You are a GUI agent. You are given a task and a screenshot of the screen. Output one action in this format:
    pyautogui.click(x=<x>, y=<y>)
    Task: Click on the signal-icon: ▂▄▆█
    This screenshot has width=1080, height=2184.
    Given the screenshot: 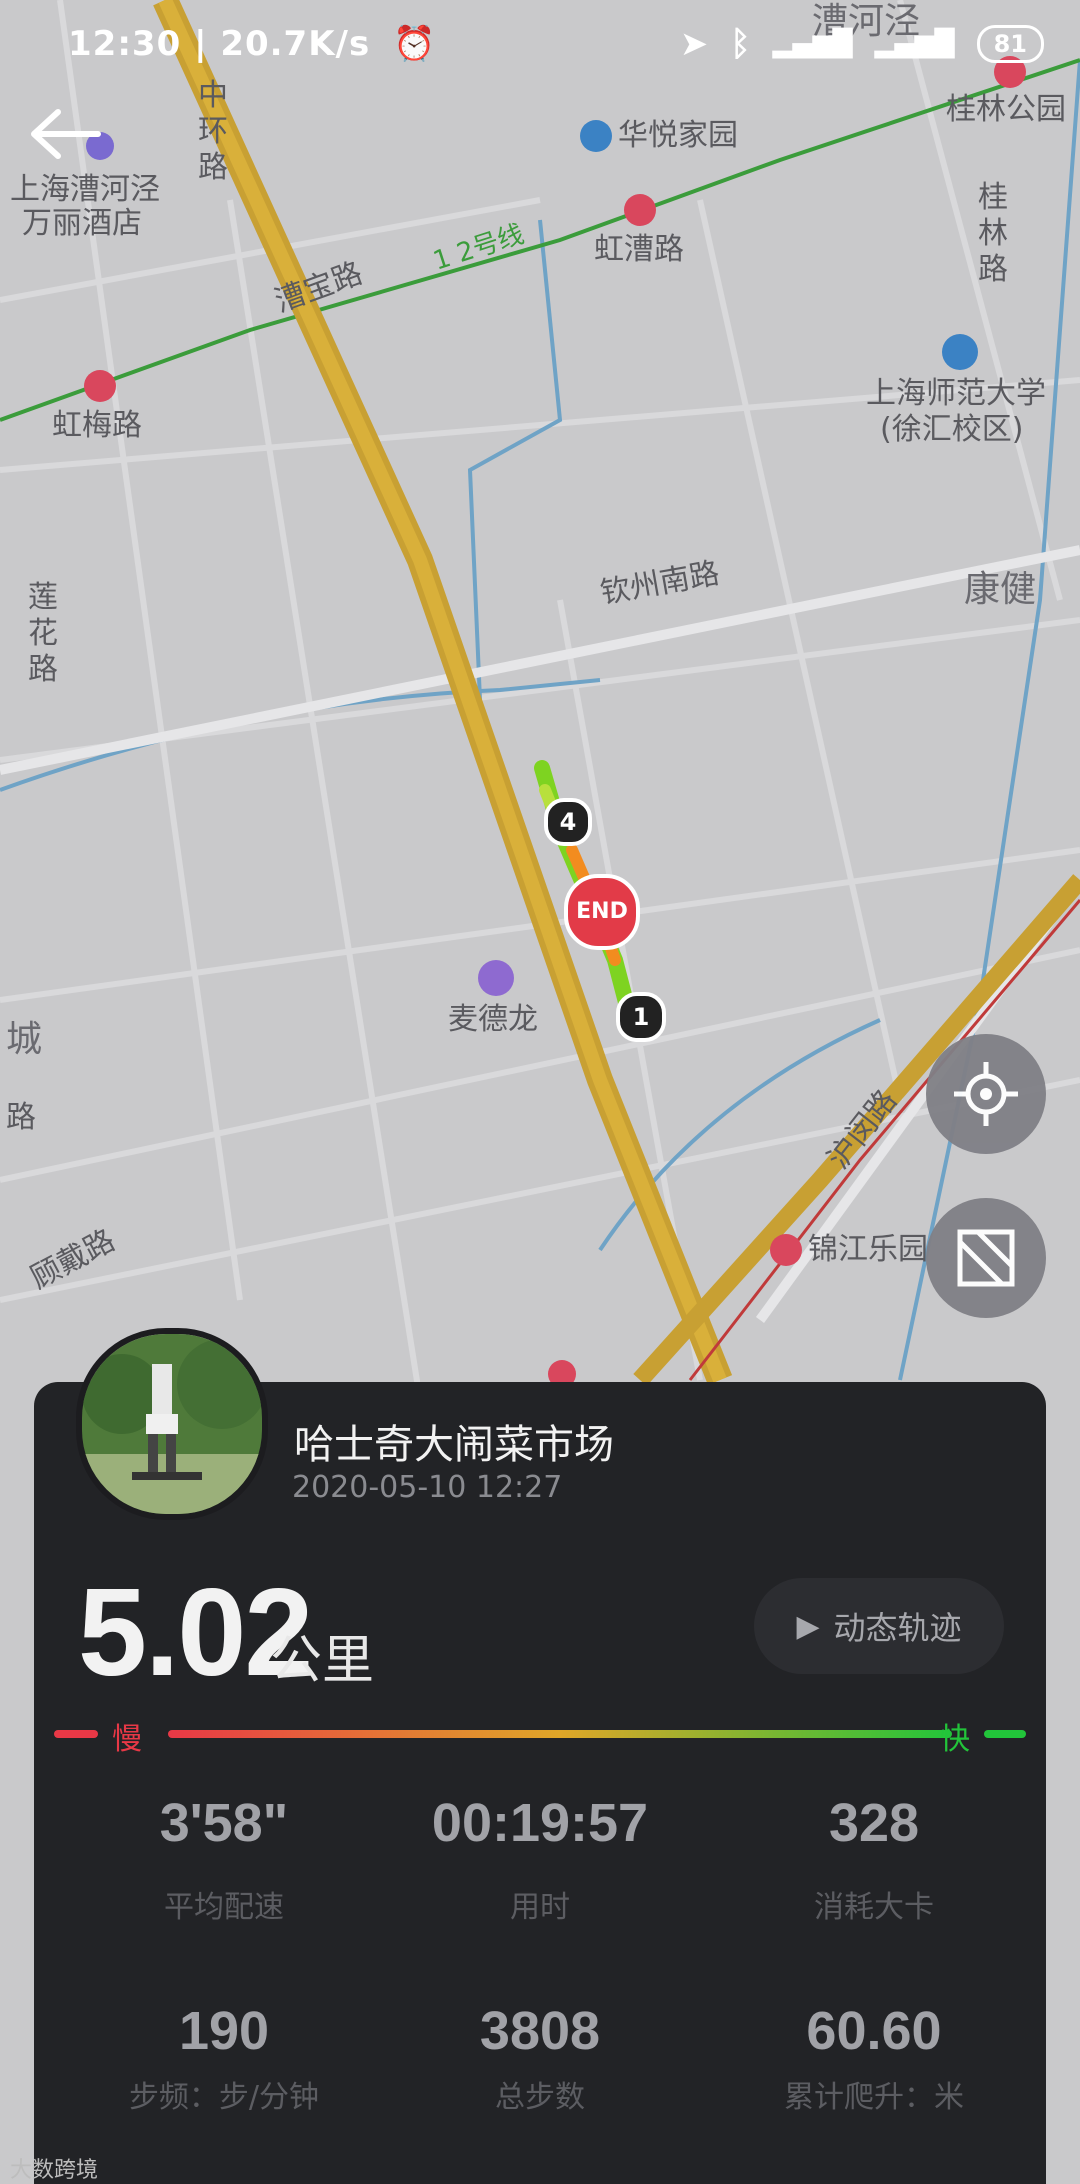 What is the action you would take?
    pyautogui.click(x=812, y=44)
    